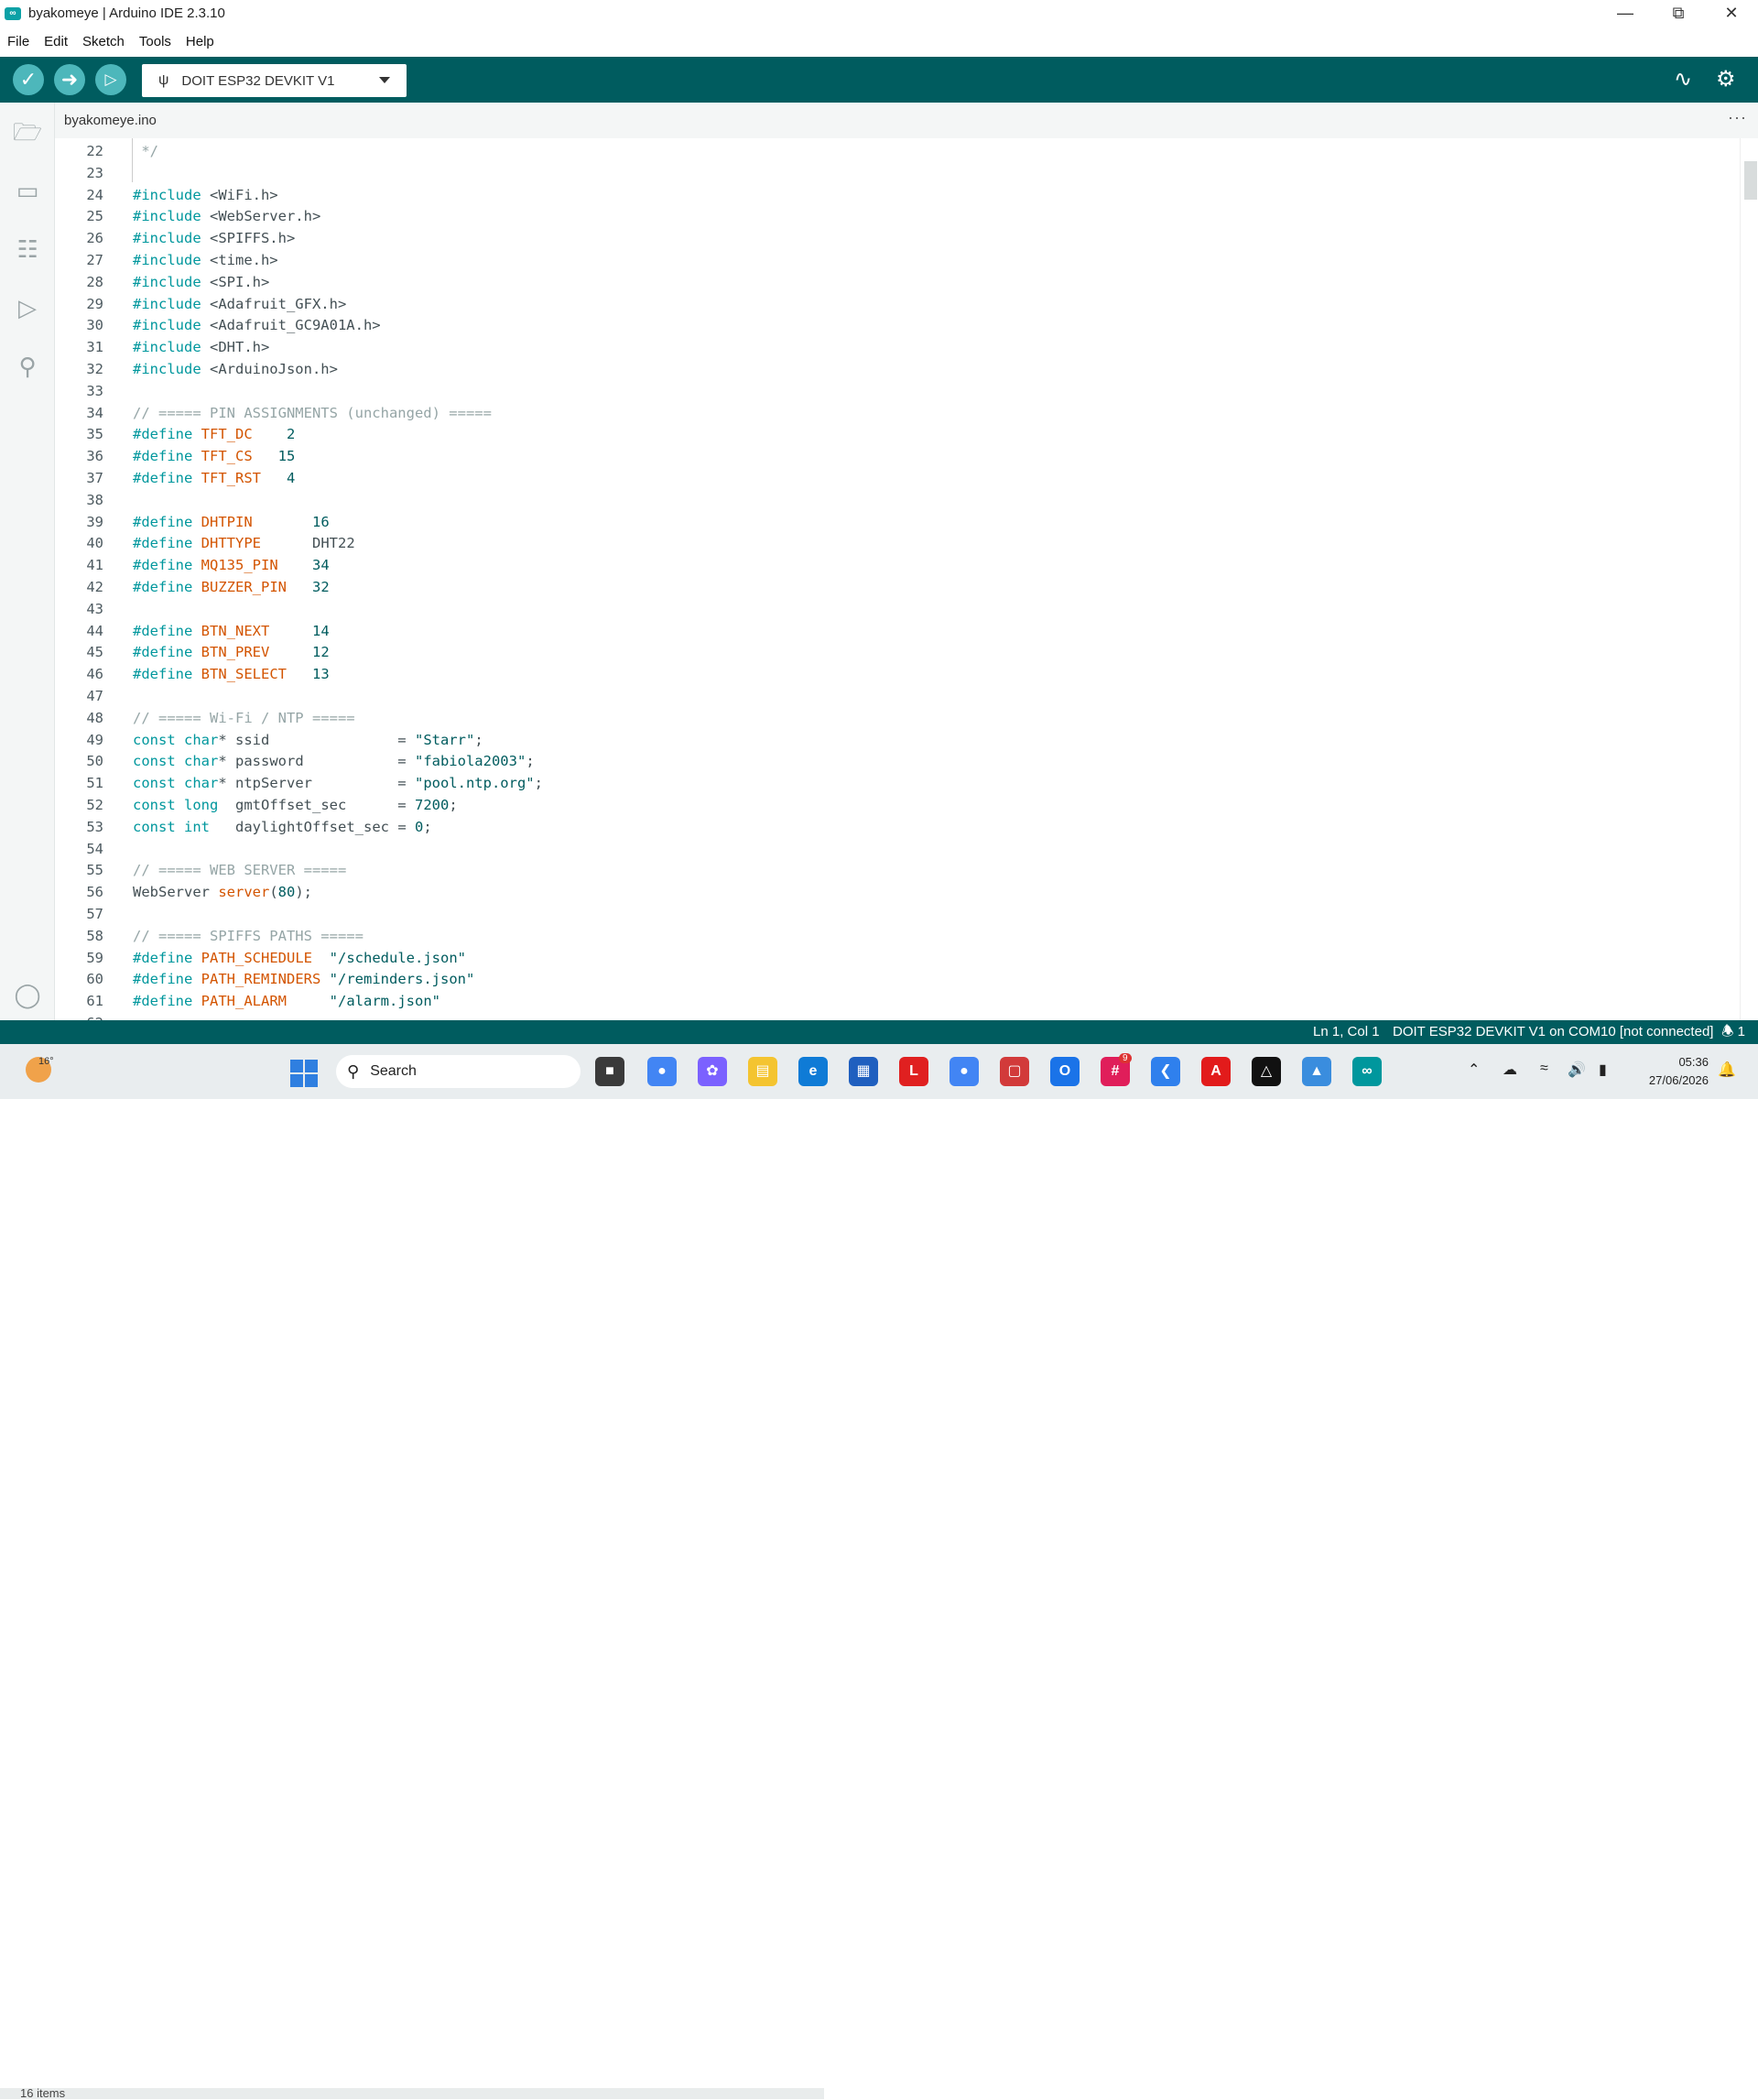 This screenshot has height=2100, width=1758. What do you see at coordinates (95, 457) in the screenshot?
I see `line-number: 36` at bounding box center [95, 457].